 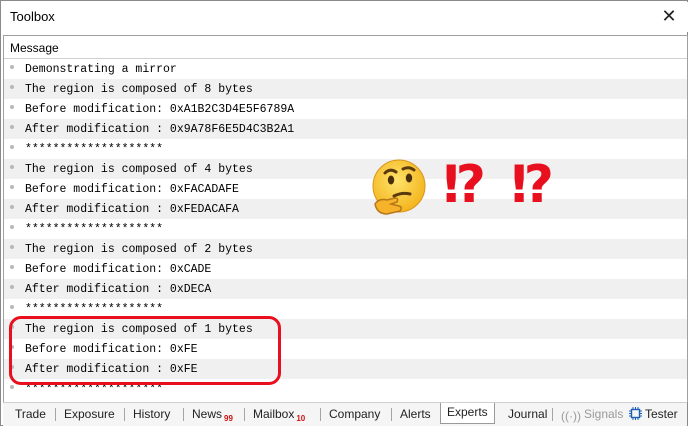 I want to click on log-message: After modification : 0xDECA, so click(x=118, y=289).